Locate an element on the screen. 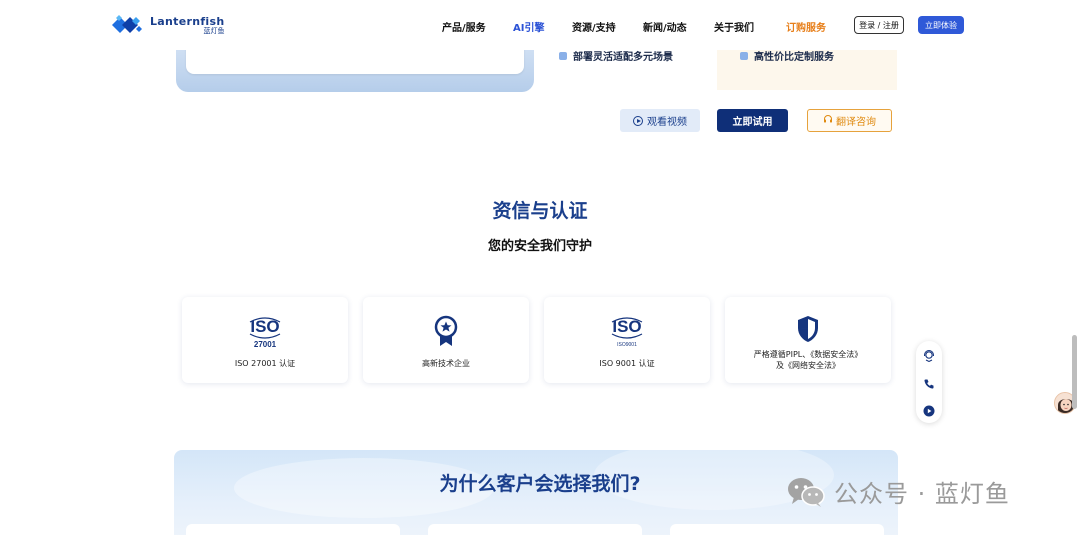  feature-cost-text: 高性价比定制服务 is located at coordinates (794, 57).